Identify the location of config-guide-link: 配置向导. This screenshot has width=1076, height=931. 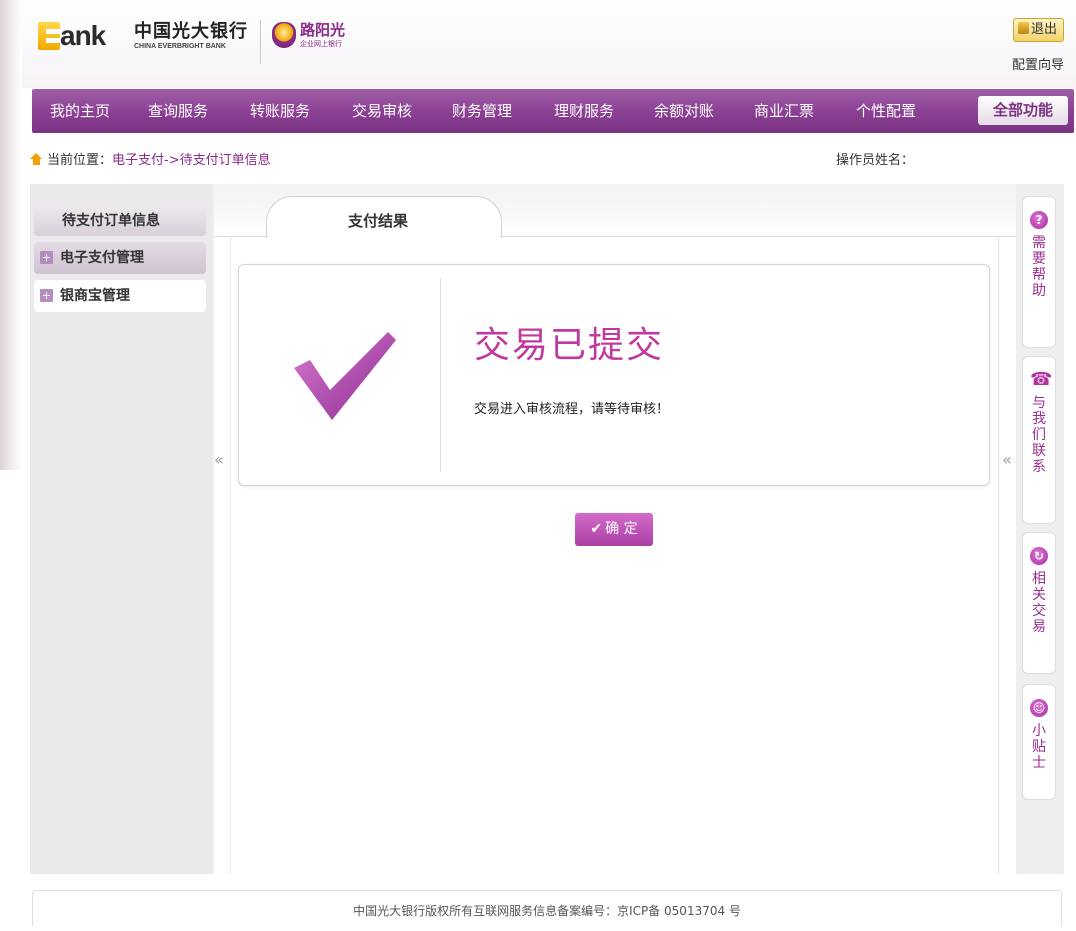
(1038, 63).